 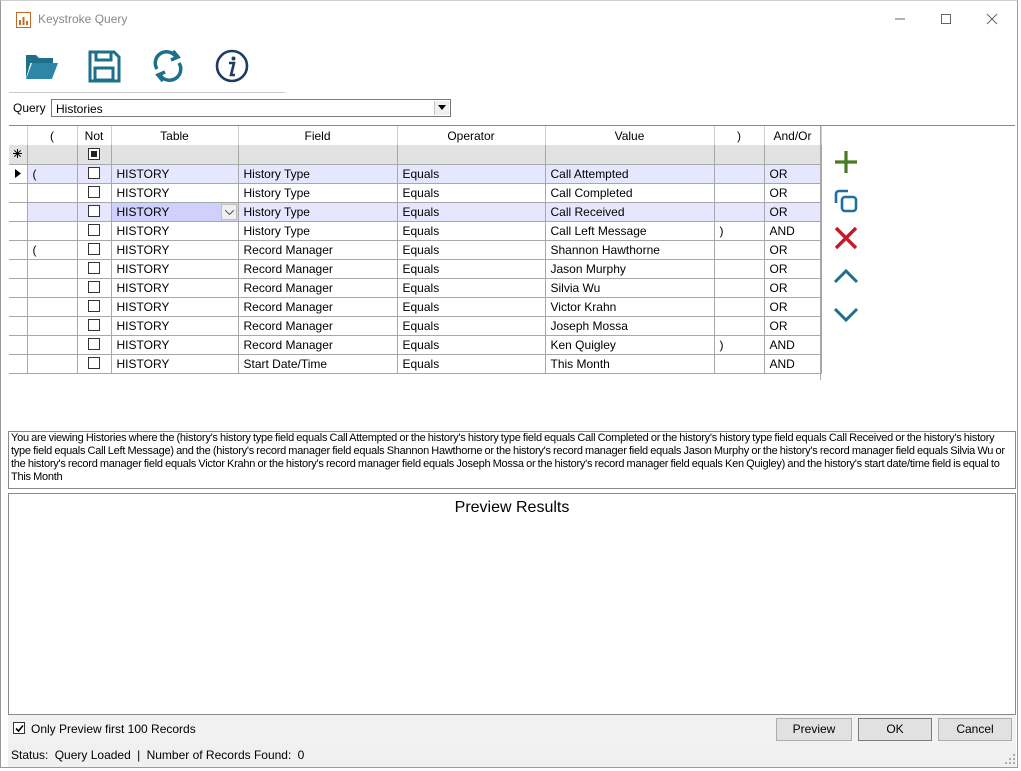 I want to click on query-select: Histories, so click(x=251, y=108).